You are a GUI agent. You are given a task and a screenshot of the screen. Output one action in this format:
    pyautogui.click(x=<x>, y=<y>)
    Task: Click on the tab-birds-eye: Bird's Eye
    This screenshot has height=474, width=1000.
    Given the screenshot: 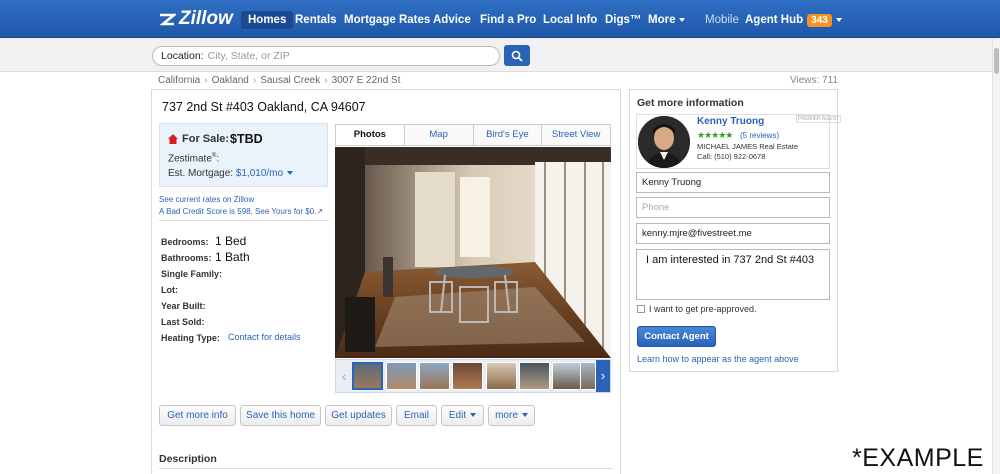 What is the action you would take?
    pyautogui.click(x=507, y=135)
    